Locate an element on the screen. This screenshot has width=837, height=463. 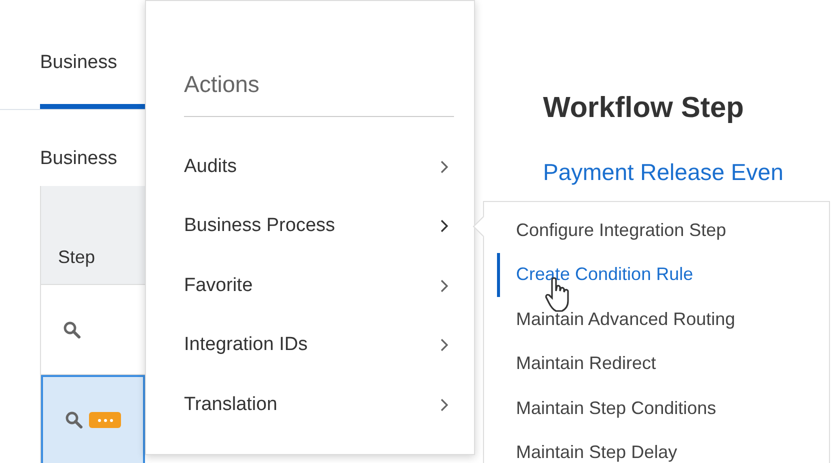
menu-title: Actions is located at coordinates (319, 94).